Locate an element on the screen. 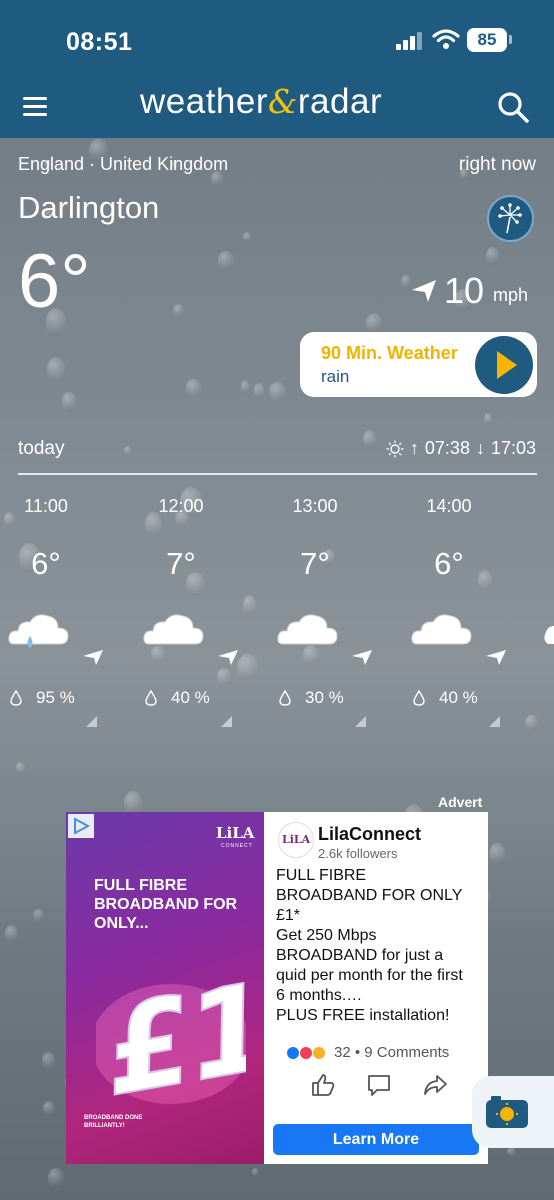 The height and width of the screenshot is (1200, 554). menu-button is located at coordinates (35, 107).